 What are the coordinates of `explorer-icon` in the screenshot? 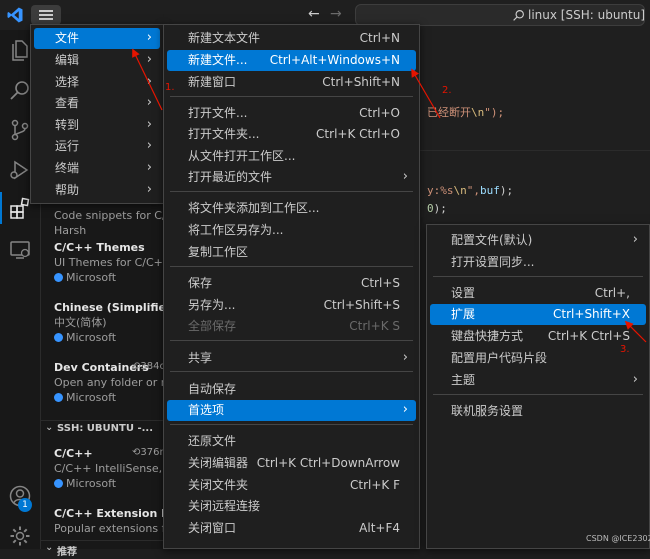 It's located at (20, 50).